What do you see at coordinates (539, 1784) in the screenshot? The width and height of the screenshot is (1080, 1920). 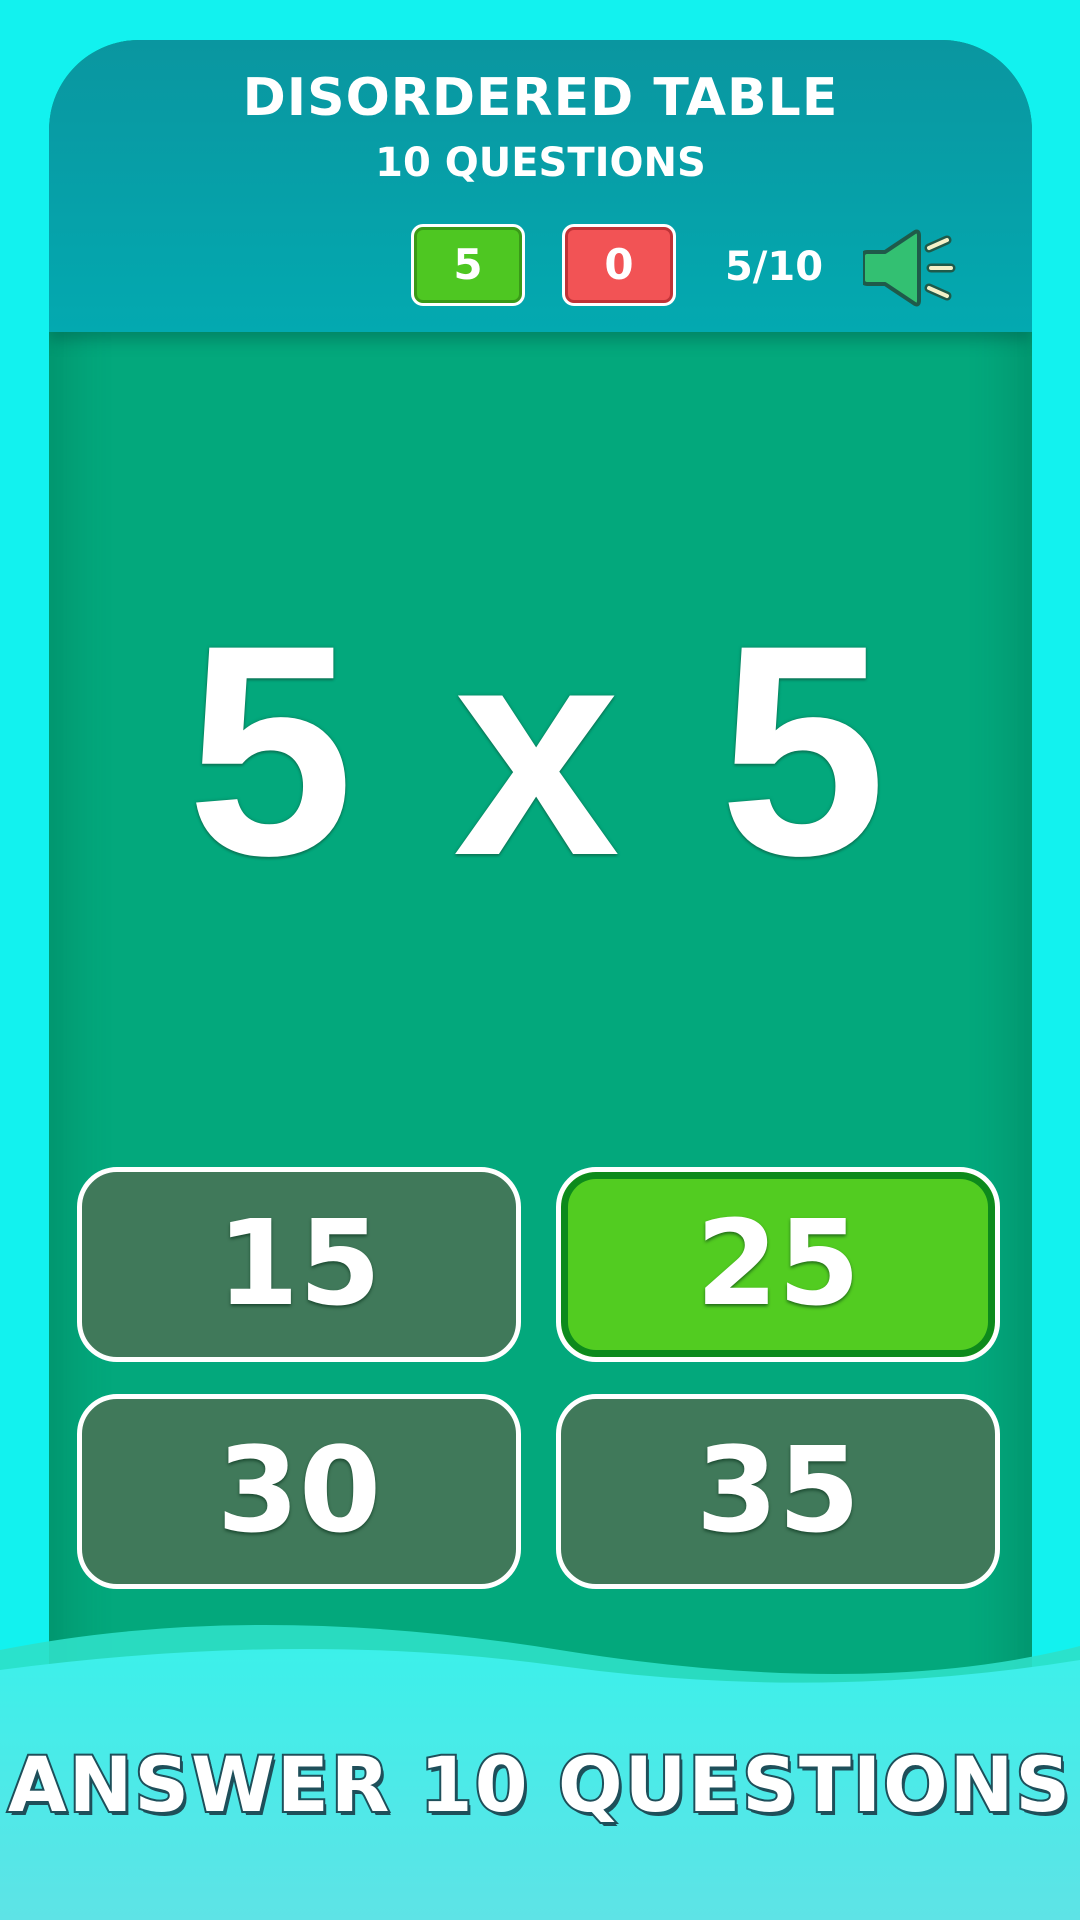 I see `promo-banner-text: ANSWER 10 QUESTIONS` at bounding box center [539, 1784].